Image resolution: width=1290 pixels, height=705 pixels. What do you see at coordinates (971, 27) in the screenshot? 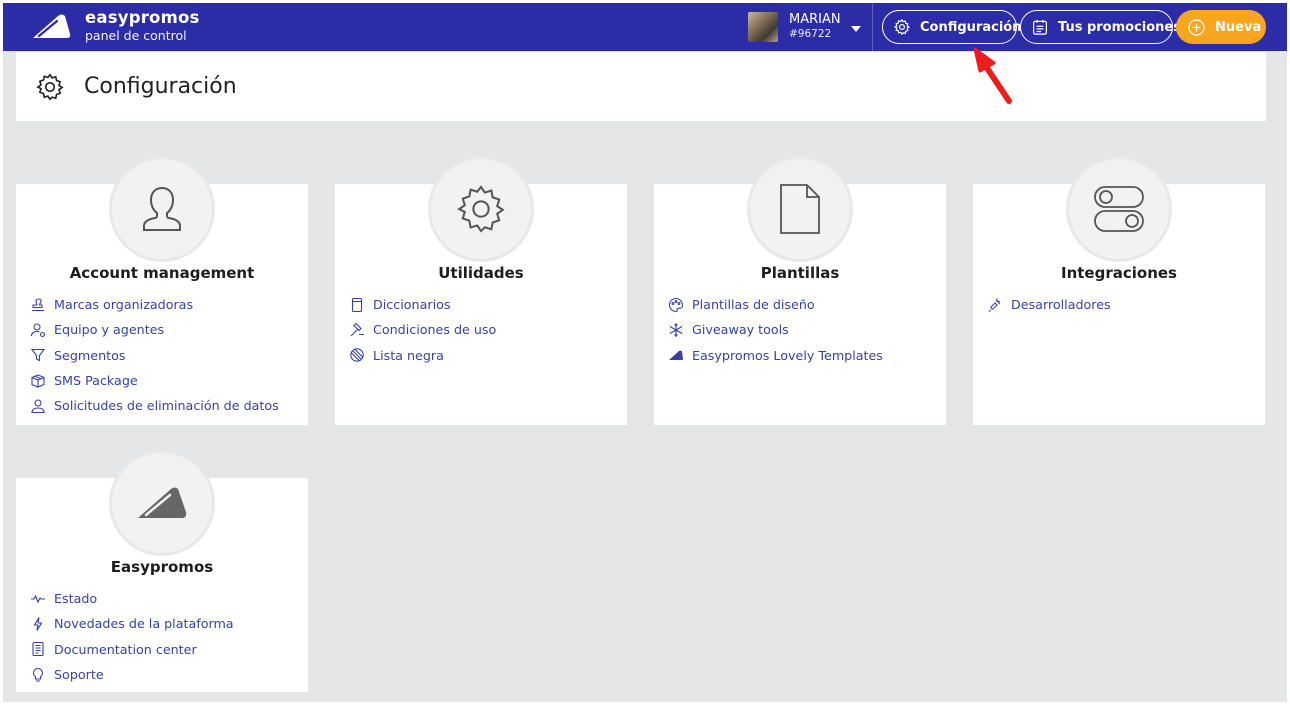
I see `config-label: Configuración` at bounding box center [971, 27].